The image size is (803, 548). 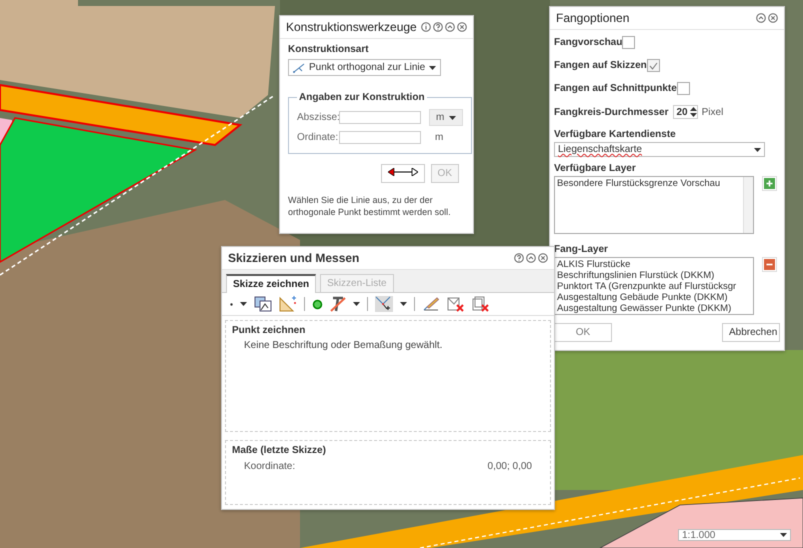 I want to click on section-title: Punkt zeichnen, so click(x=269, y=330).